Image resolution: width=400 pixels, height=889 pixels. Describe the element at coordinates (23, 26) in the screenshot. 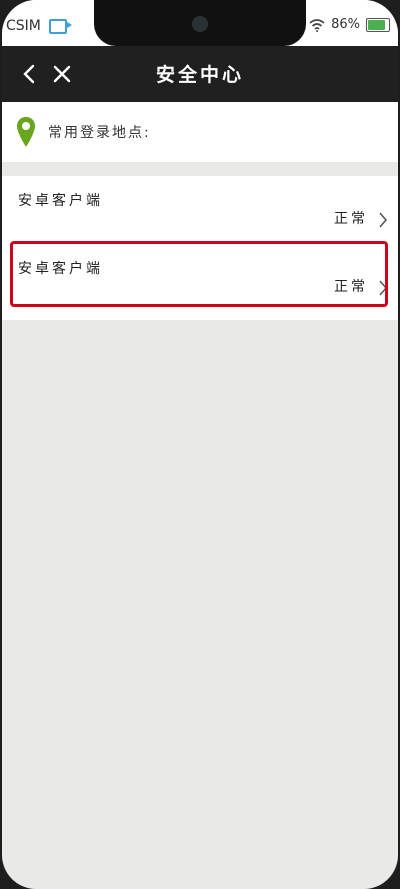

I see `carrier-label: CSIM` at that location.